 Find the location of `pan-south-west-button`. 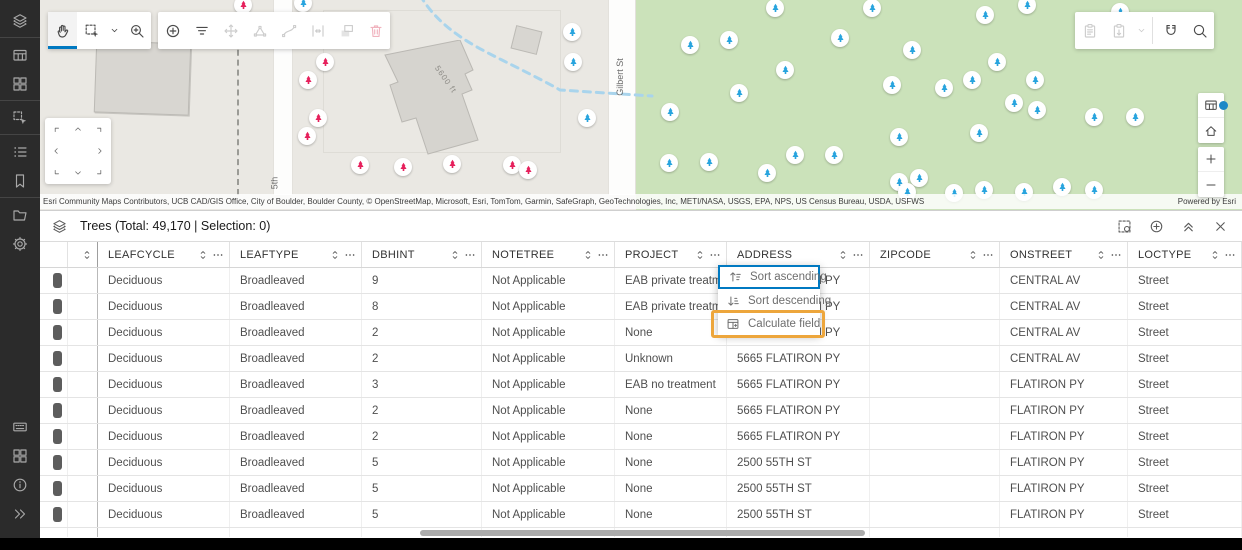

pan-south-west-button is located at coordinates (56, 173).